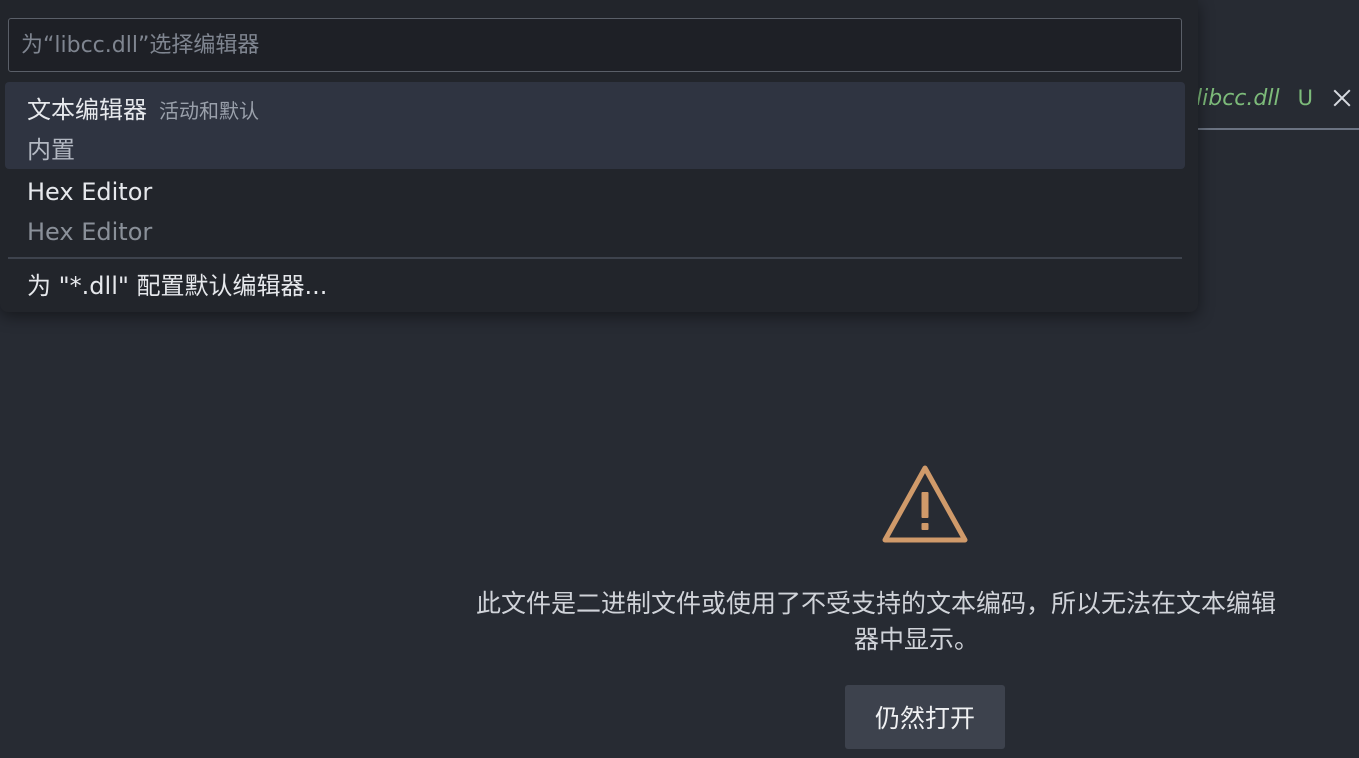  What do you see at coordinates (90, 192) in the screenshot?
I see `picker-item-label: Hex Editor` at bounding box center [90, 192].